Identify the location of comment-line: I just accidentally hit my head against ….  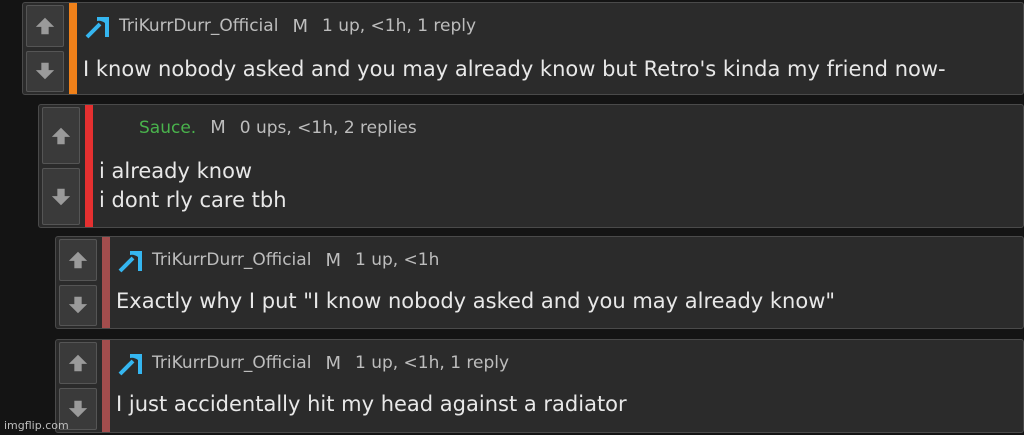
(371, 404).